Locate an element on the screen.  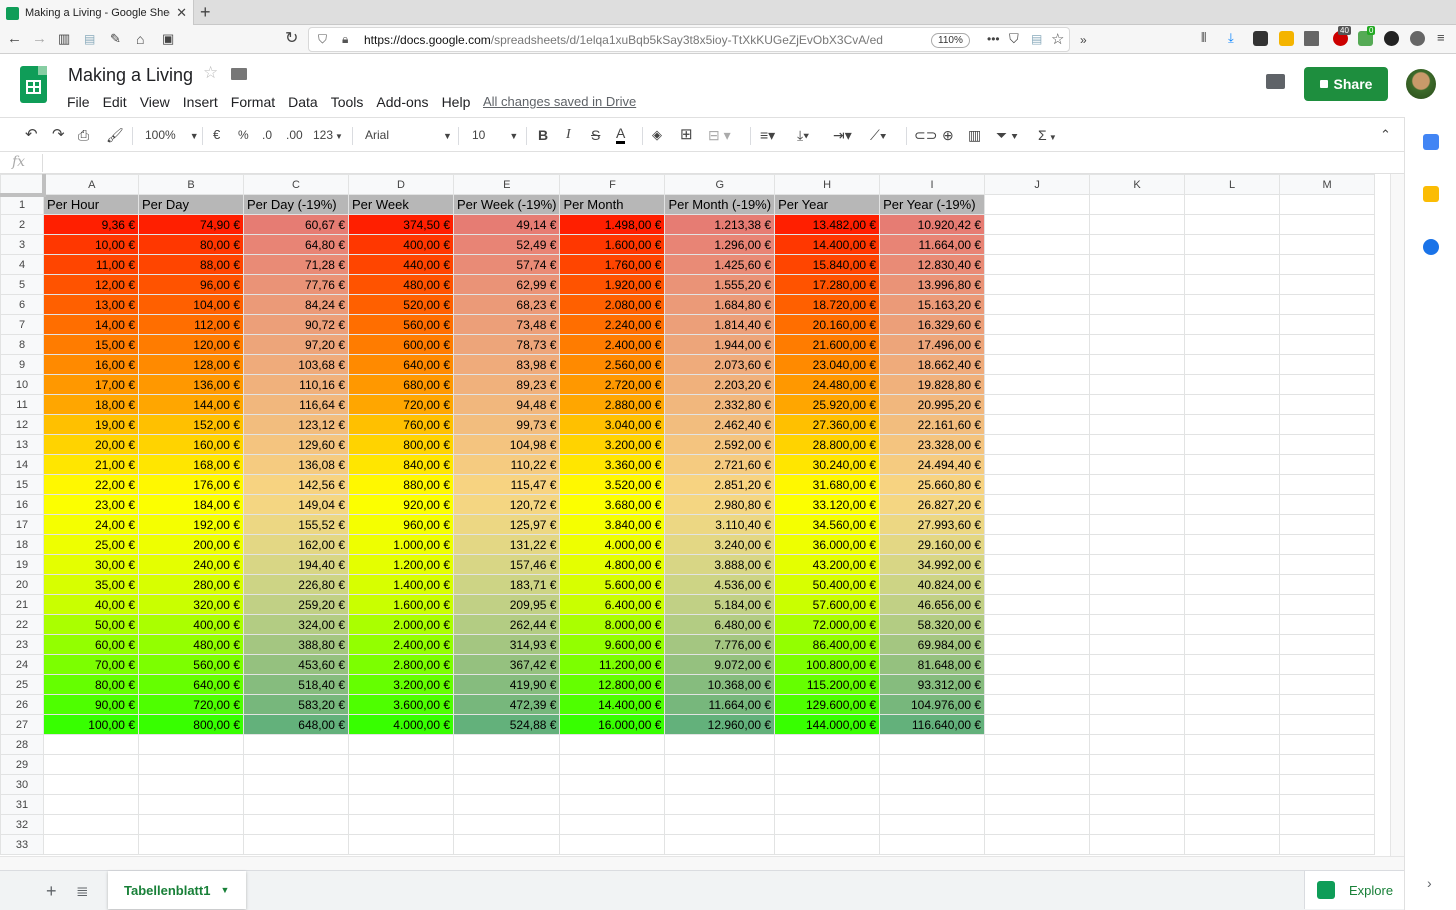
cell: 84,24 € is located at coordinates (296, 304).